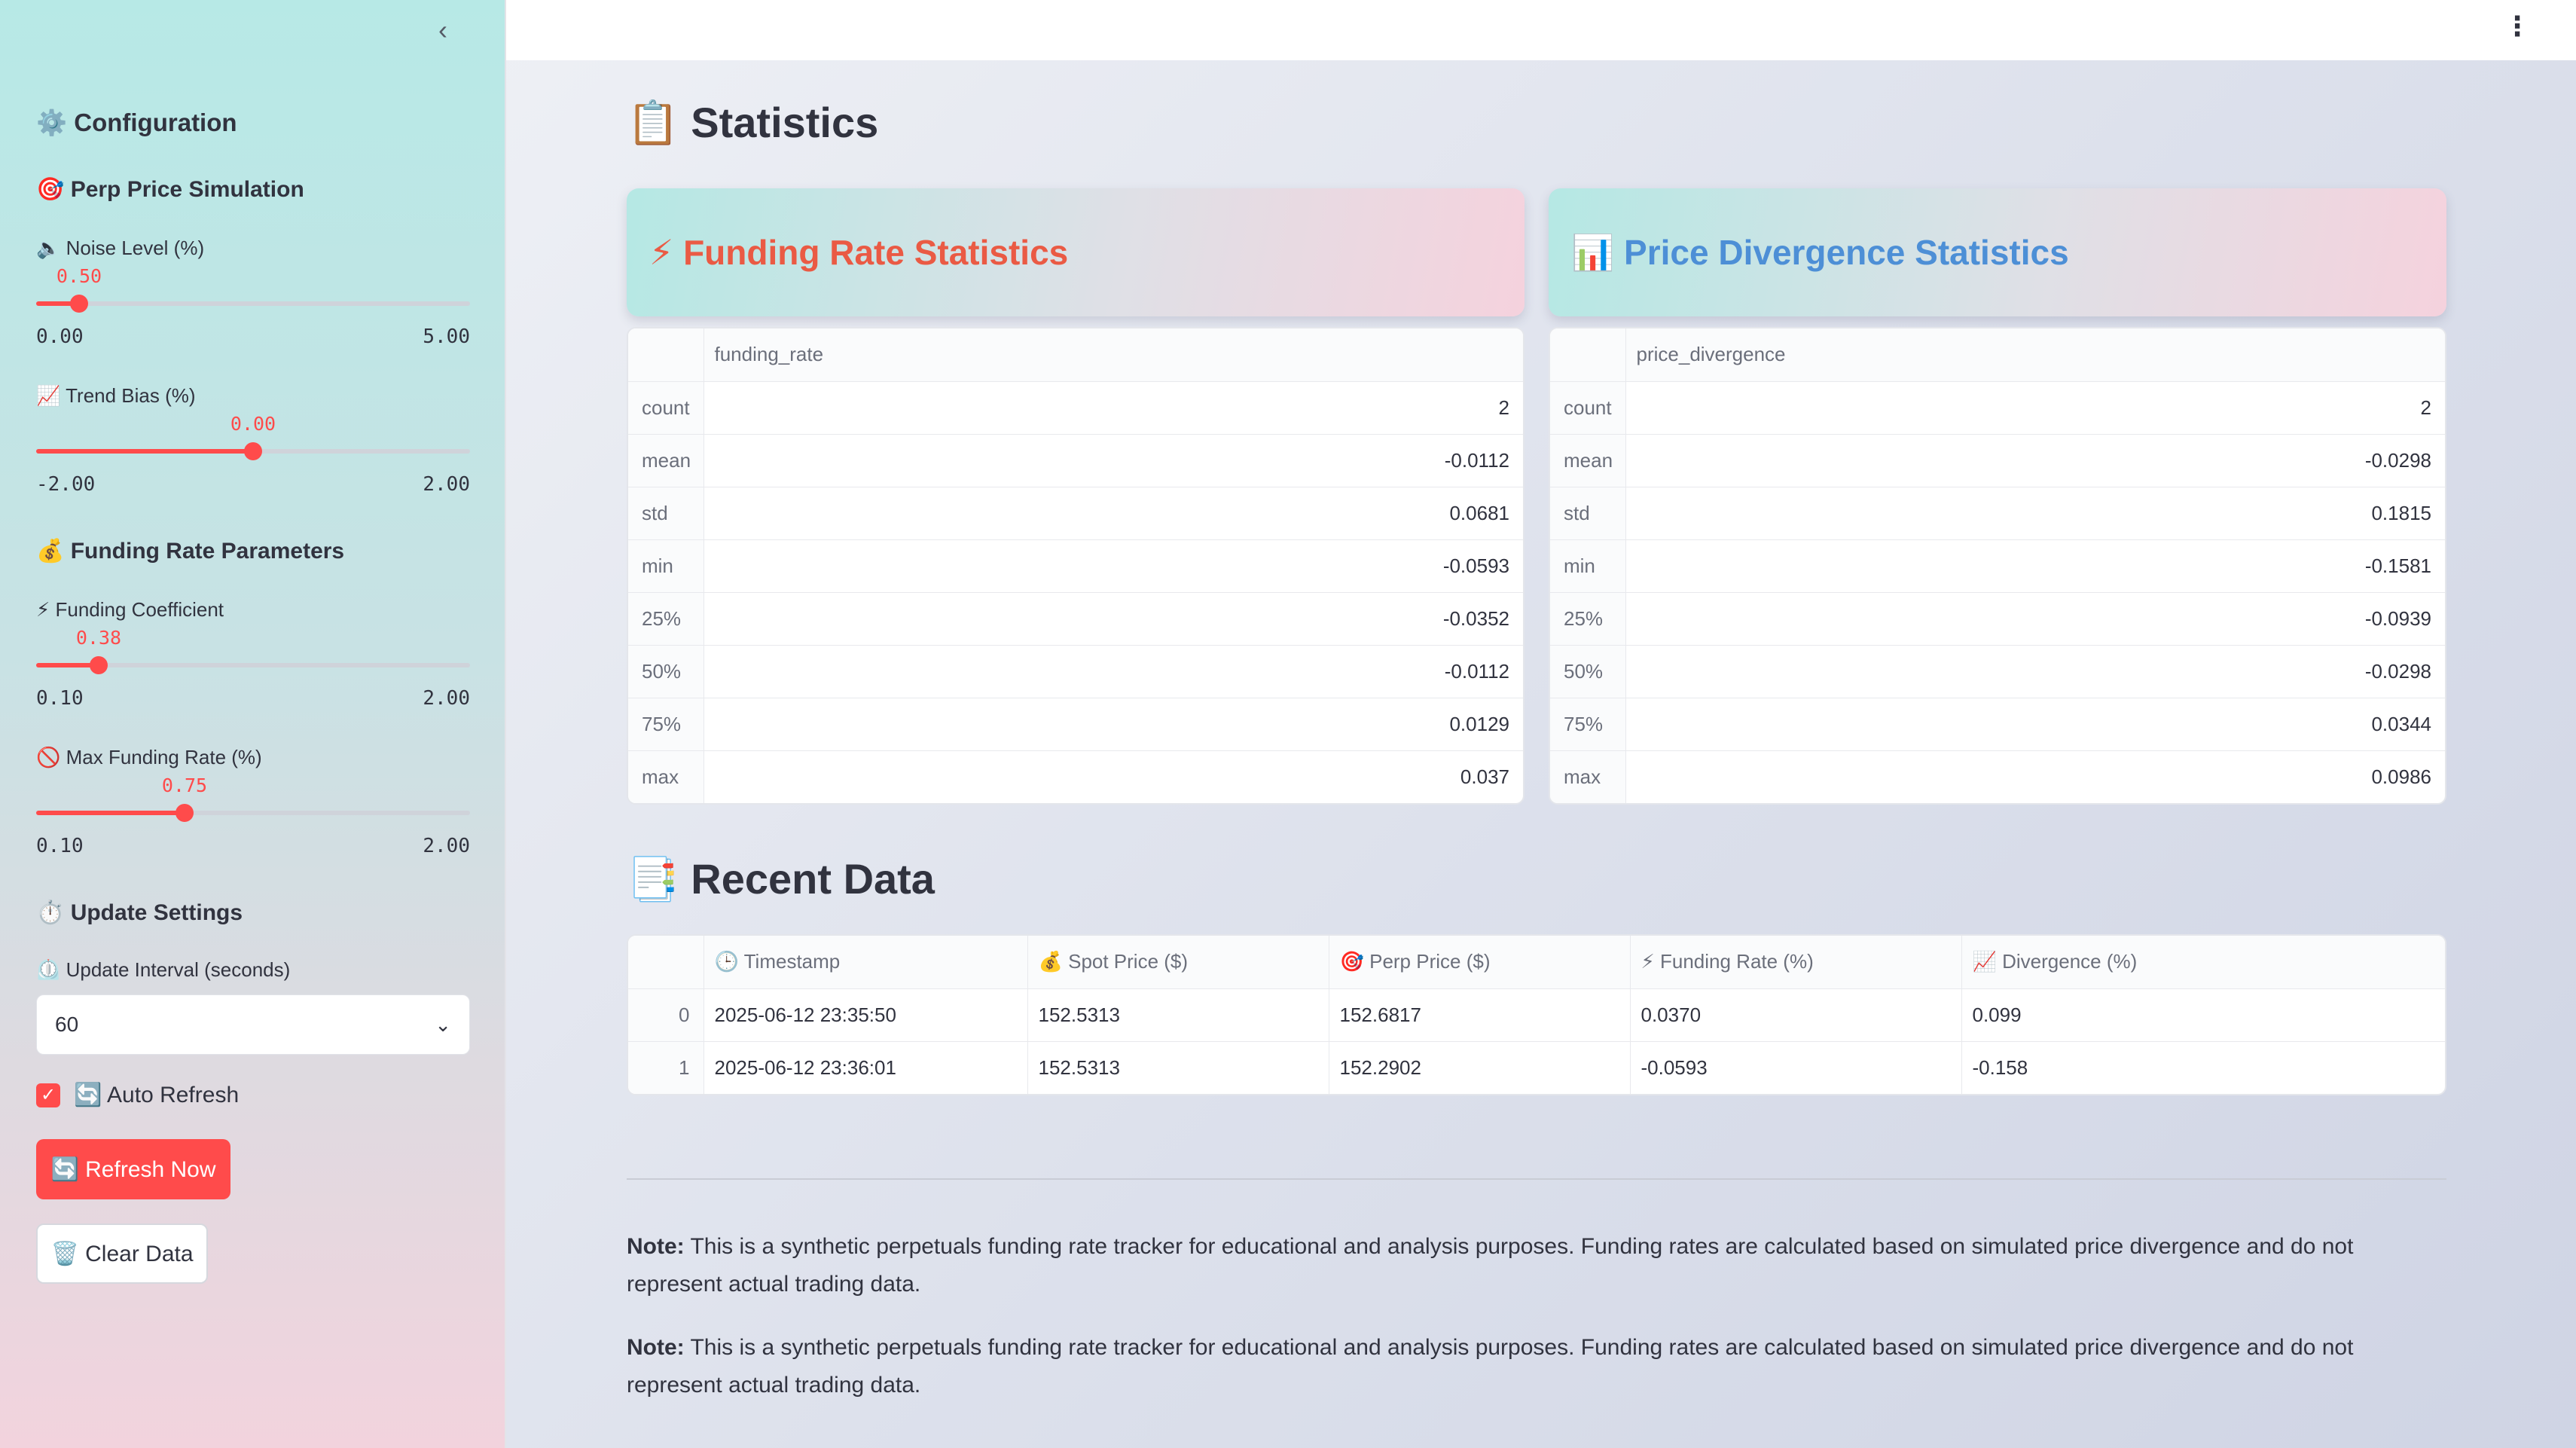 This screenshot has height=1448, width=2576. I want to click on table-row: std 0.1815, so click(1998, 513).